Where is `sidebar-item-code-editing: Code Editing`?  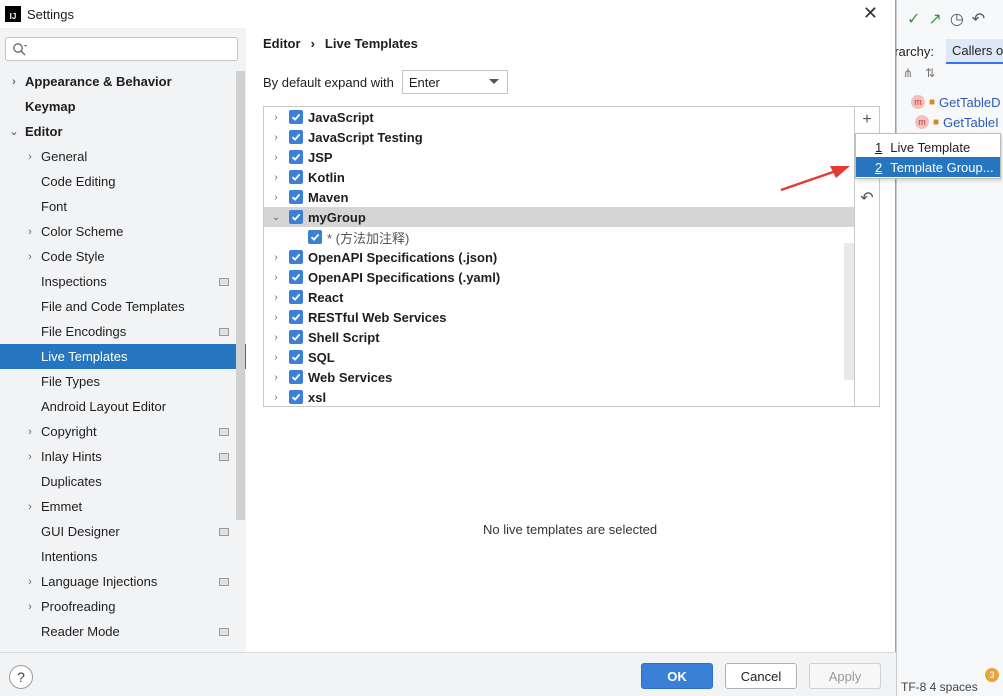
sidebar-item-code-editing: Code Editing is located at coordinates (123, 181).